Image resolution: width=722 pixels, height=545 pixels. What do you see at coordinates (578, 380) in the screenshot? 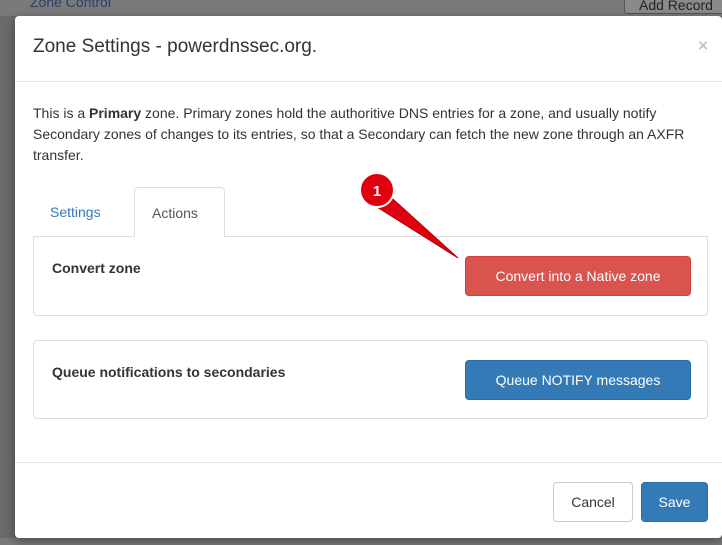
I see `queue-notify-button: Queue NOTIFY messages` at bounding box center [578, 380].